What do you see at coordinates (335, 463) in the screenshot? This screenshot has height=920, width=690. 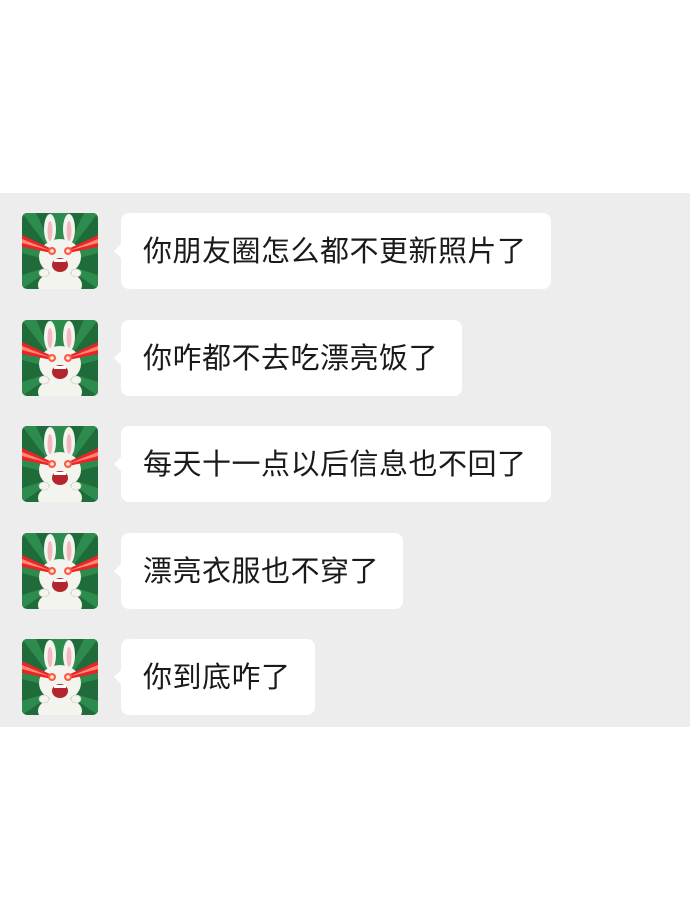 I see `message-text: 每天十一点以后信息也不回了` at bounding box center [335, 463].